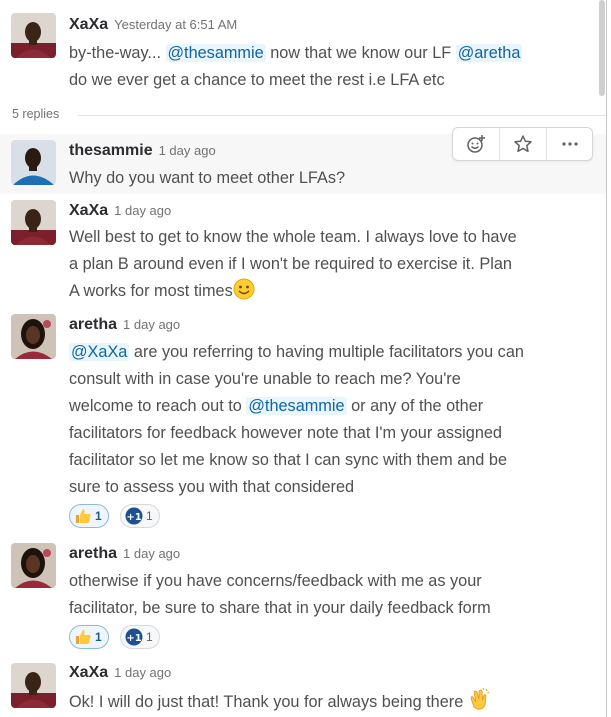  What do you see at coordinates (158, 406) in the screenshot?
I see `text-span: welcome to reach out to` at bounding box center [158, 406].